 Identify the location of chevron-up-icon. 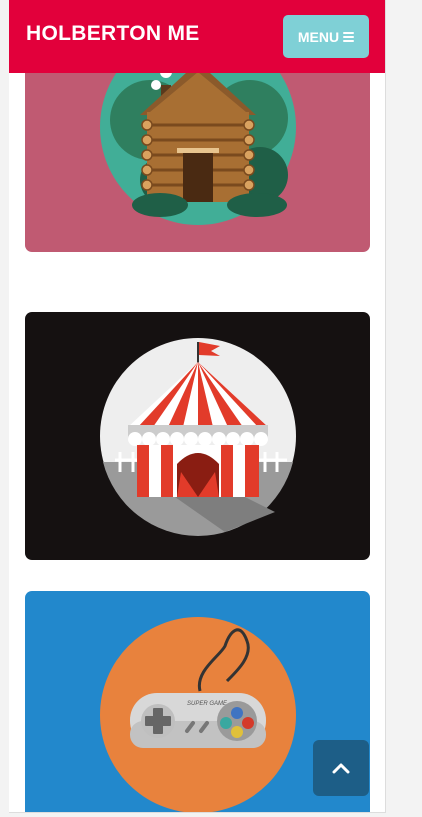
(341, 768).